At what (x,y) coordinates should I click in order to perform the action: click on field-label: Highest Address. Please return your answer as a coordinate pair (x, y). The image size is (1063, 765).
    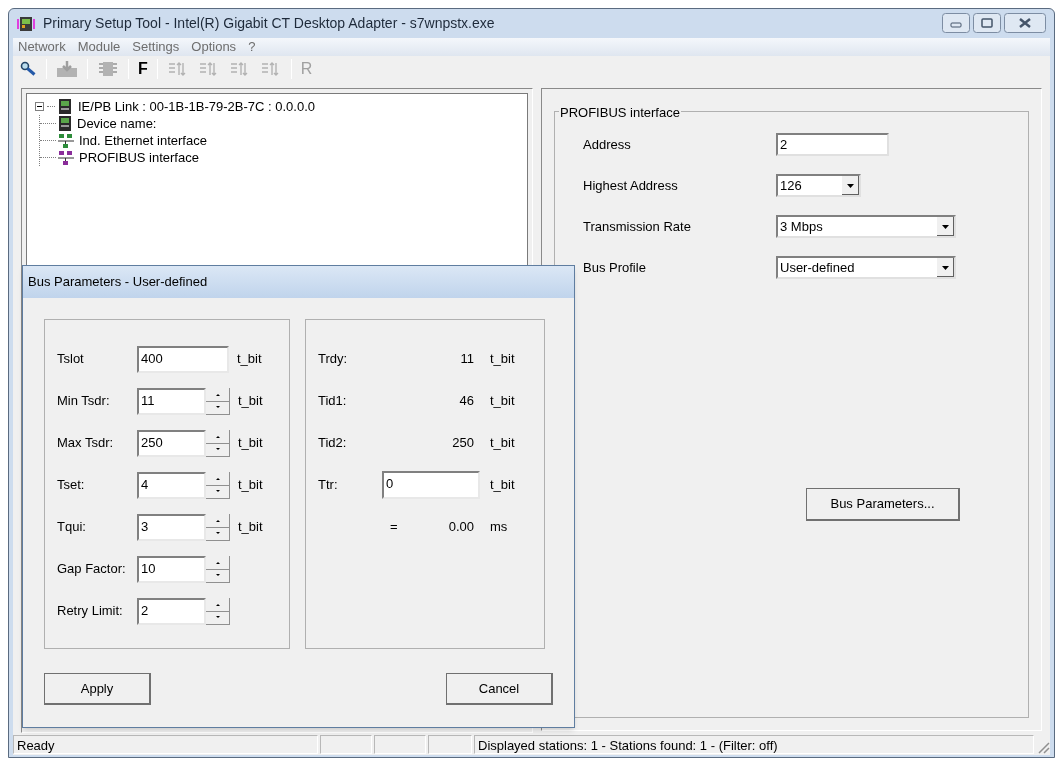
    Looking at the image, I should click on (631, 185).